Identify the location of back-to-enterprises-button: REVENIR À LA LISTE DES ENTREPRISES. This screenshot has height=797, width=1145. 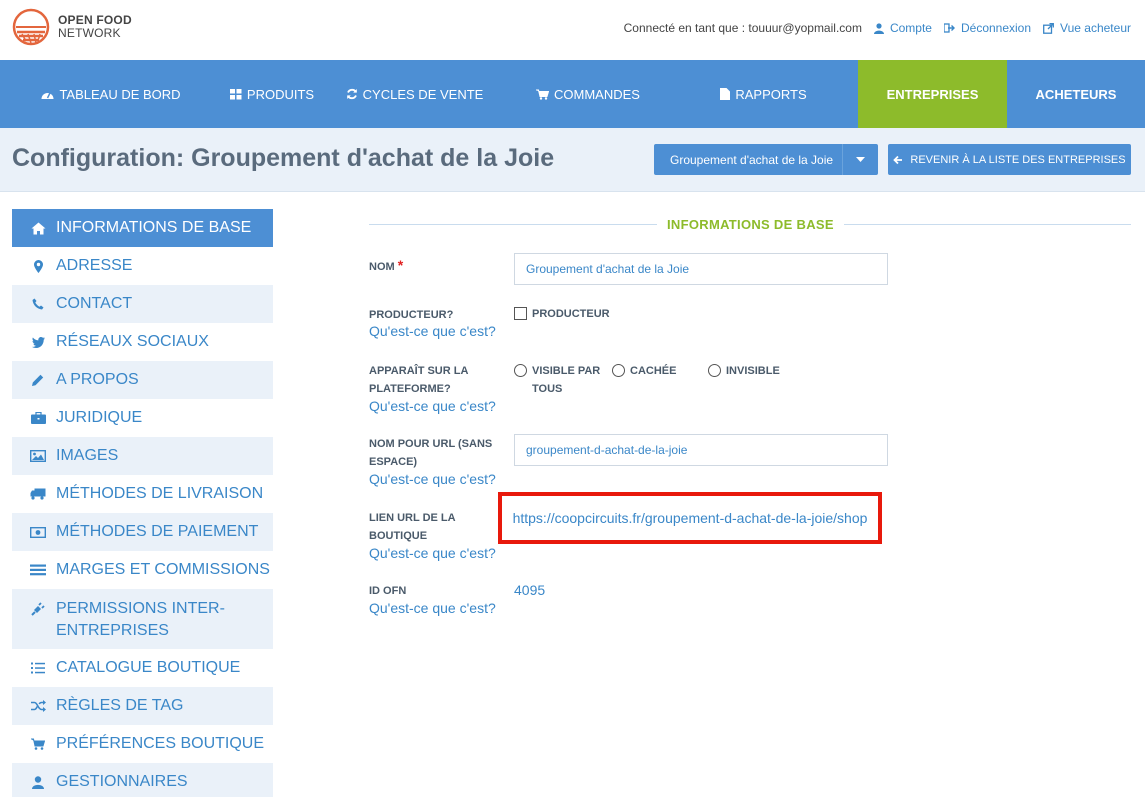
(1009, 159).